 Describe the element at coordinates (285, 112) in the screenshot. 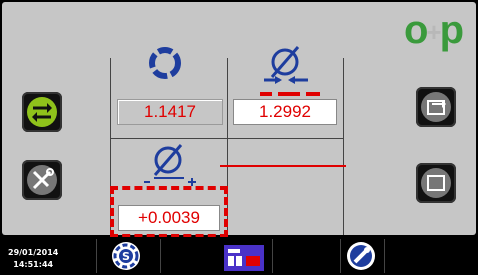

I see `right-measure-value: 1.2992` at that location.